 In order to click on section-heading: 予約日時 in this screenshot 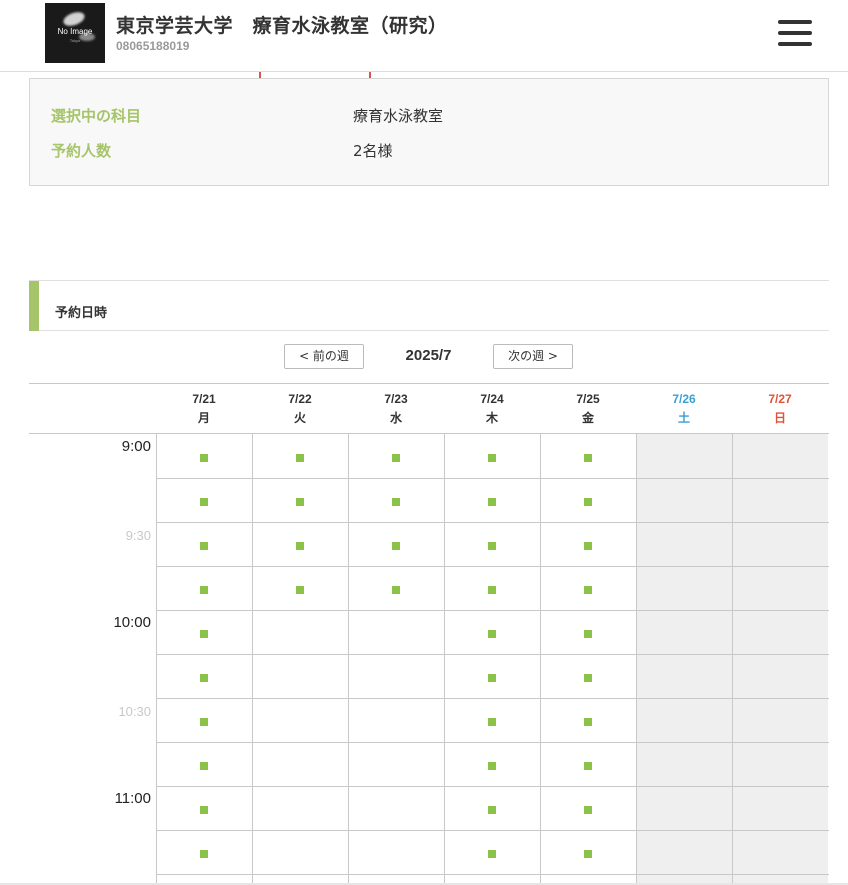, I will do `click(429, 305)`.